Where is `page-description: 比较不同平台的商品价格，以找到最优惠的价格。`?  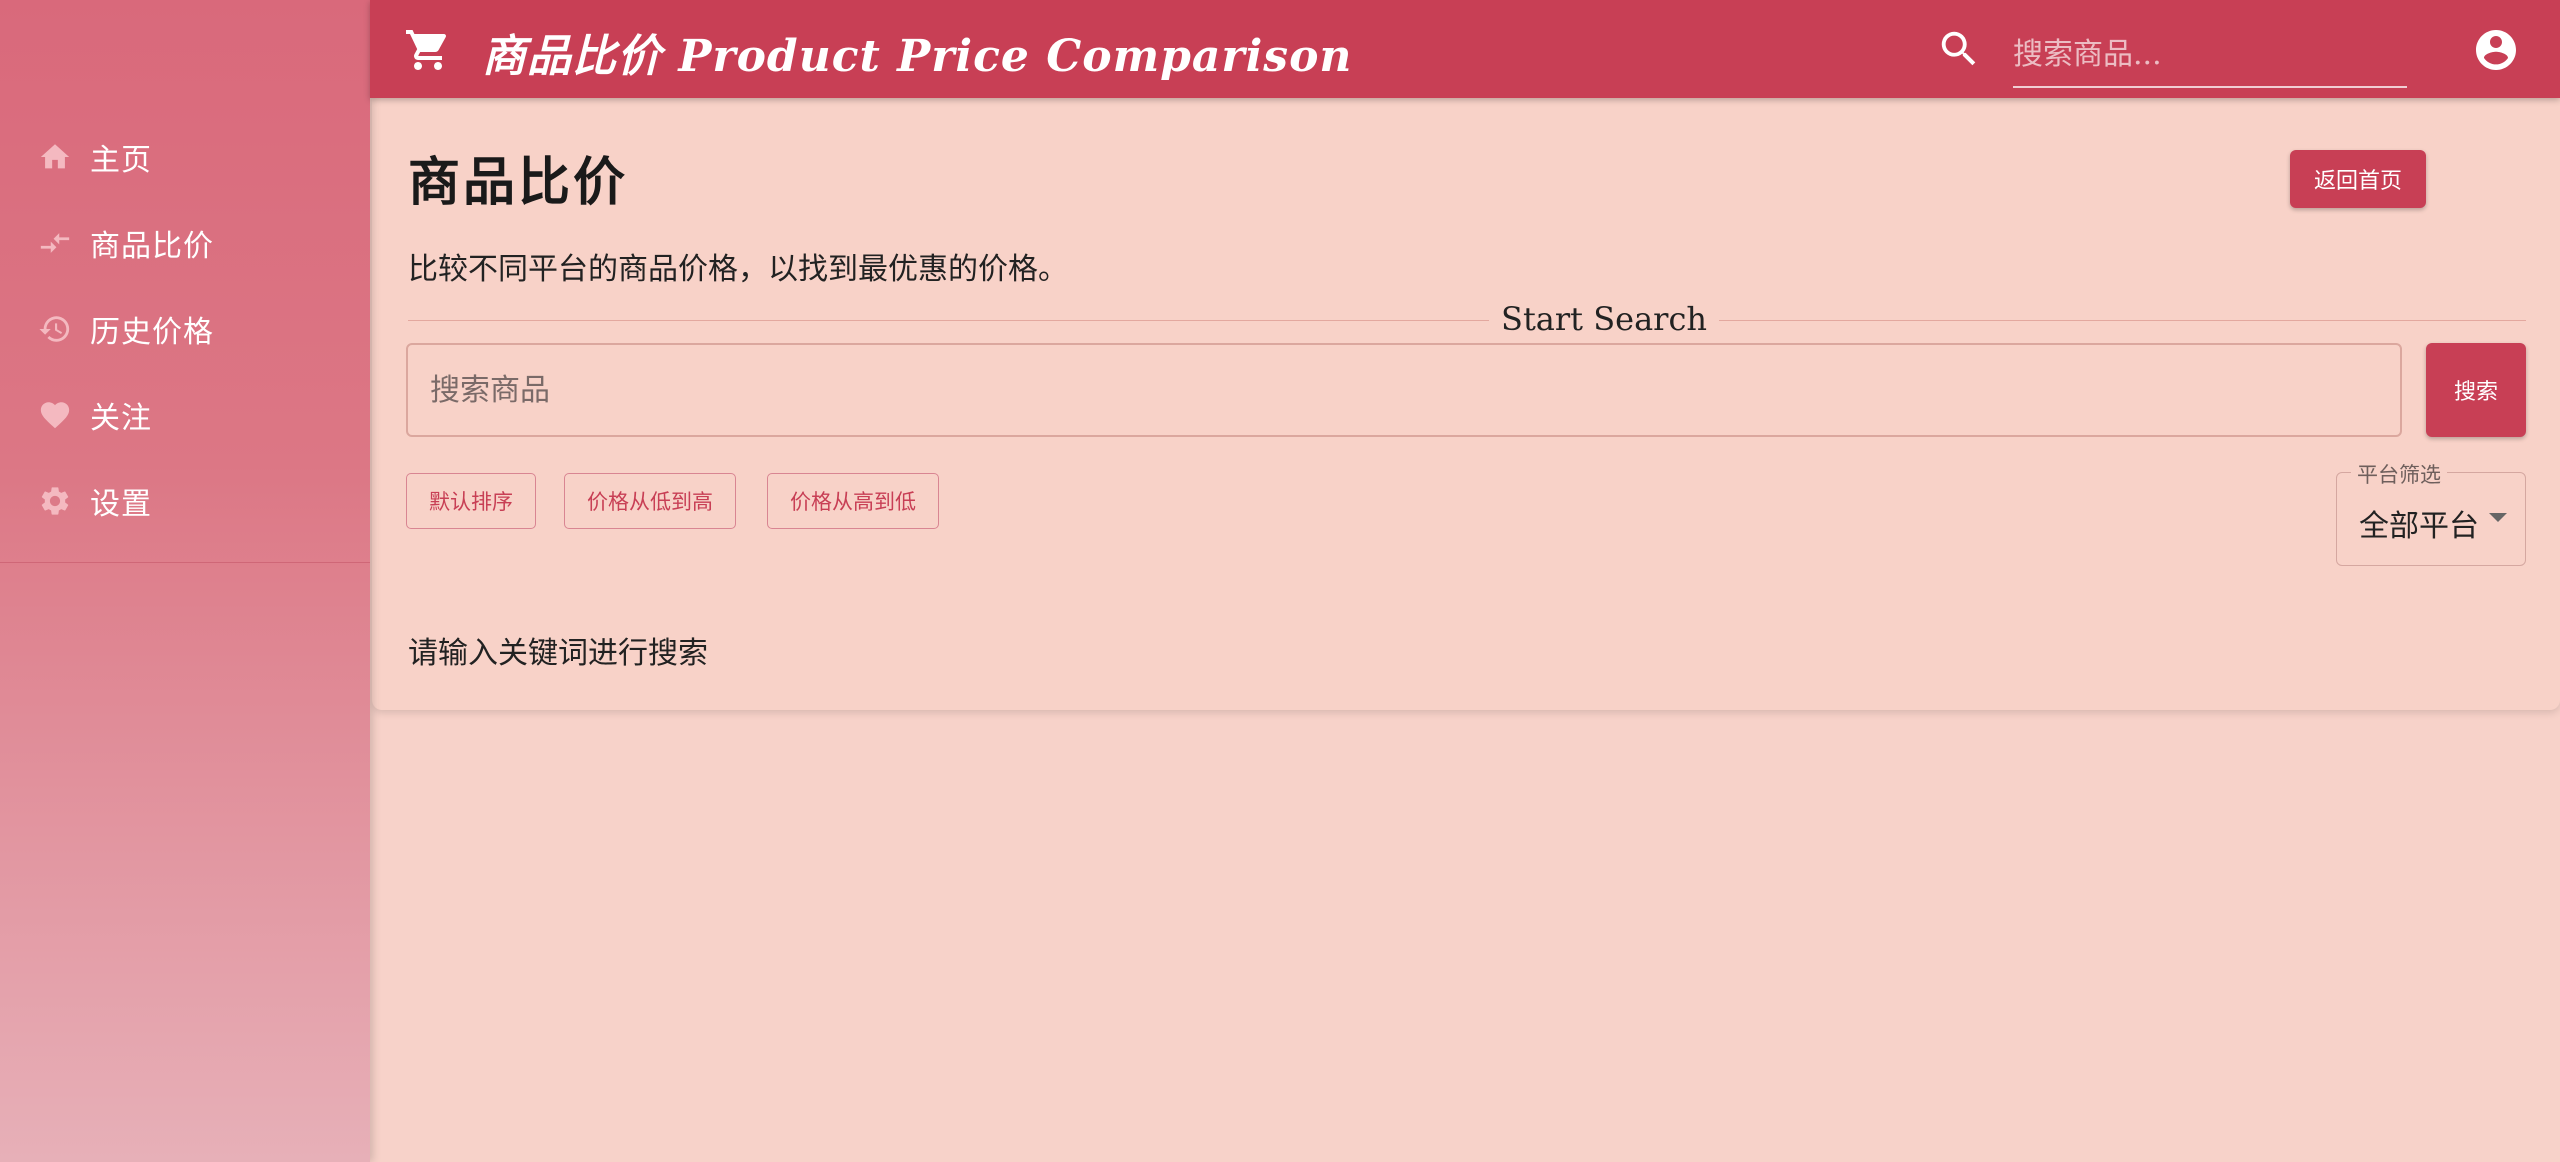
page-description: 比较不同平台的商品价格，以找到最优惠的价格。 is located at coordinates (738, 269).